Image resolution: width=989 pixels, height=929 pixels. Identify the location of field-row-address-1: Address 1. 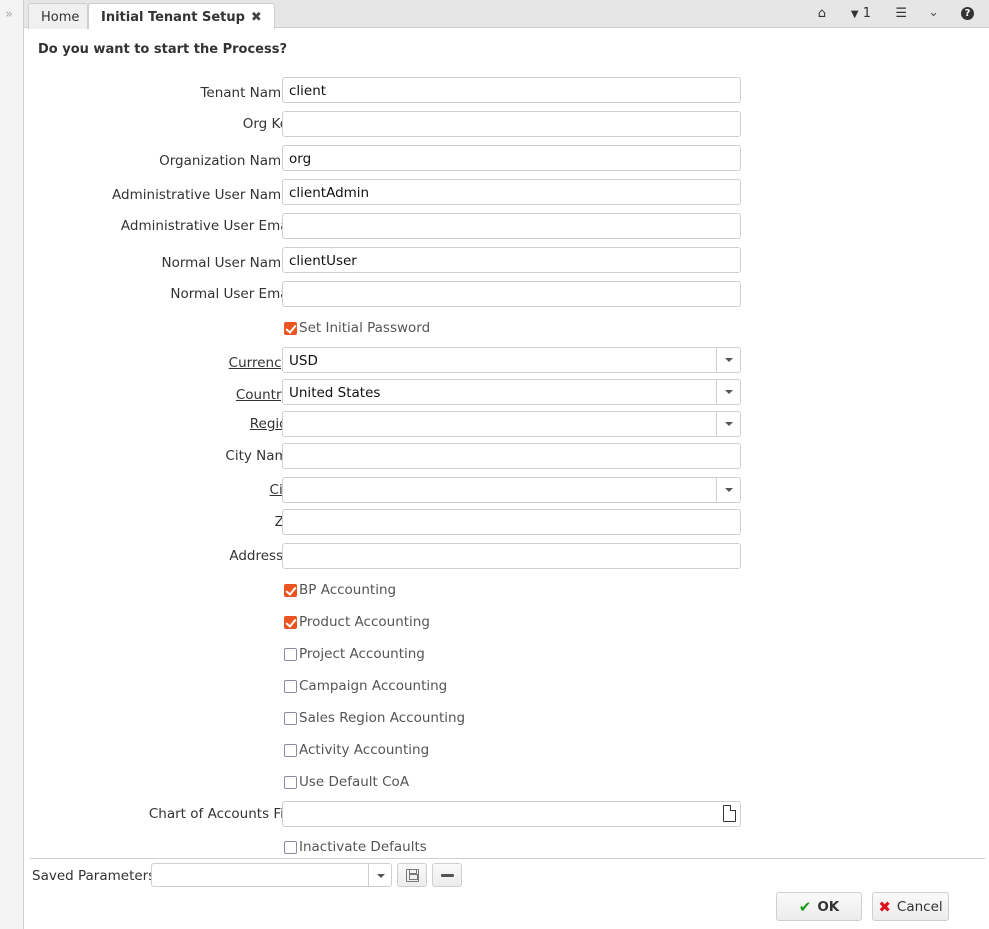
(384, 556).